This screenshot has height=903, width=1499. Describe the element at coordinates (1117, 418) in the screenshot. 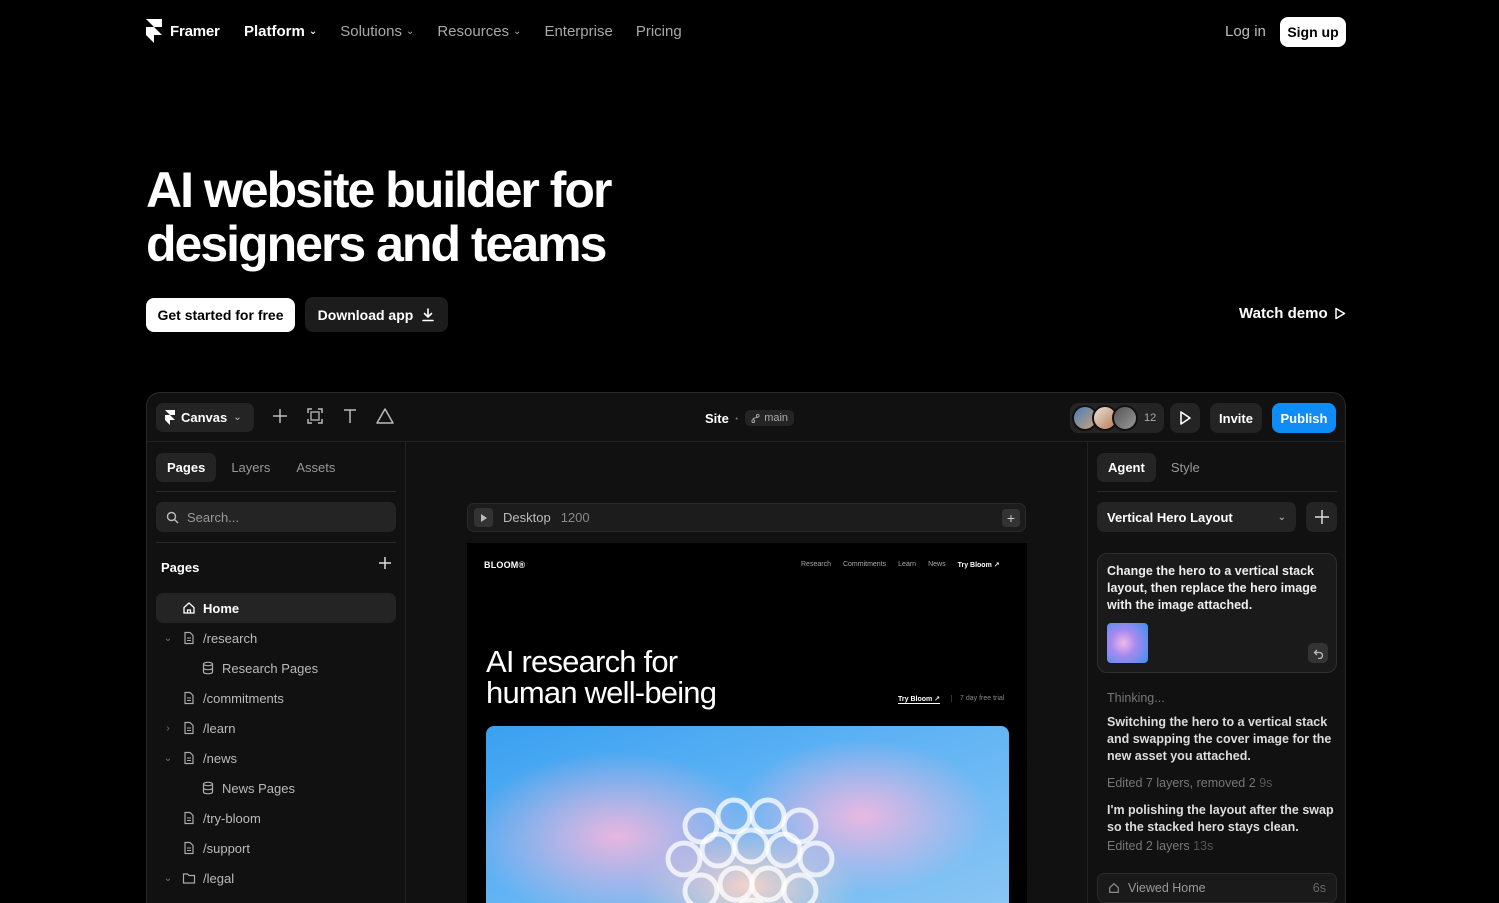

I see `collaborators: 12` at that location.